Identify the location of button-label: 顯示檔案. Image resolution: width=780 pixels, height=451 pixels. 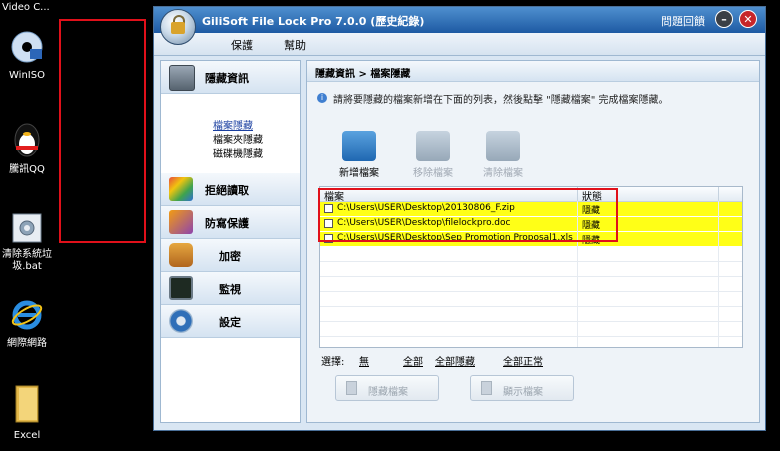
(523, 392).